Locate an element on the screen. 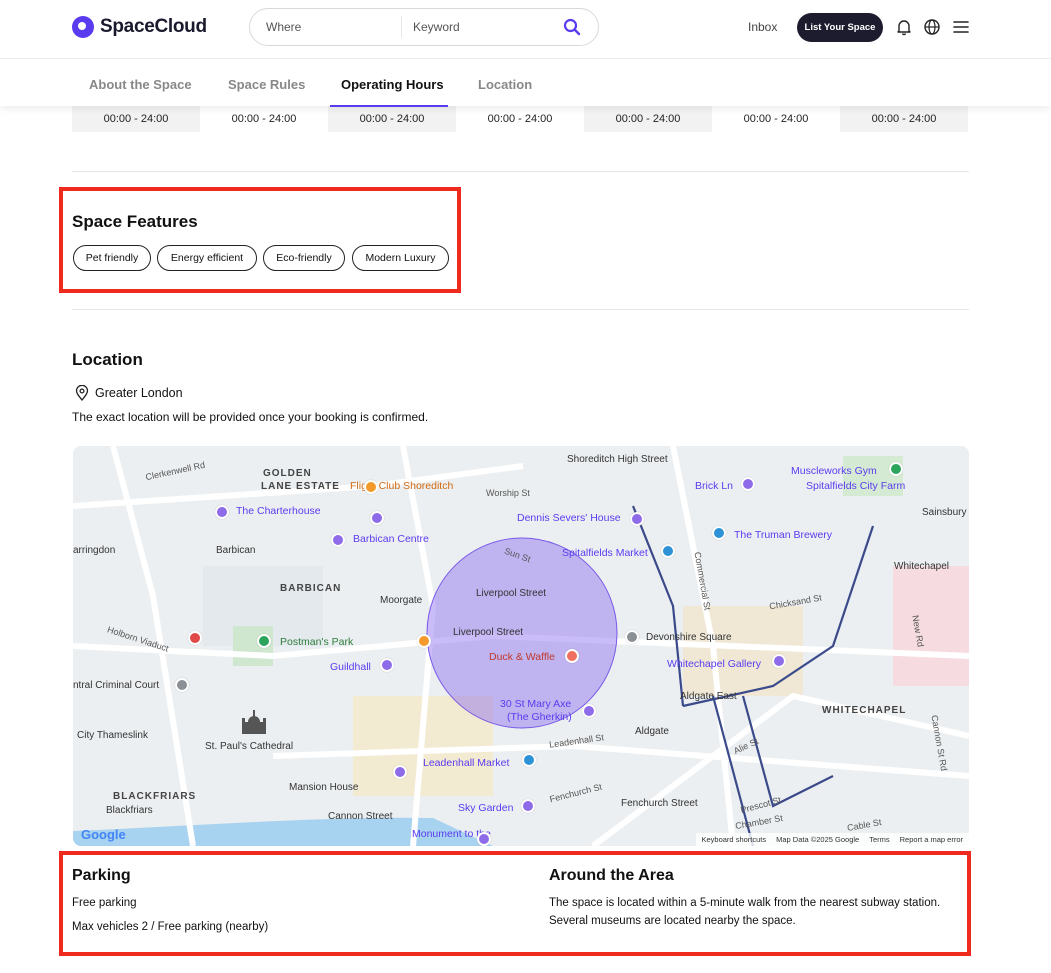 The height and width of the screenshot is (973, 1051). search-button is located at coordinates (572, 27).